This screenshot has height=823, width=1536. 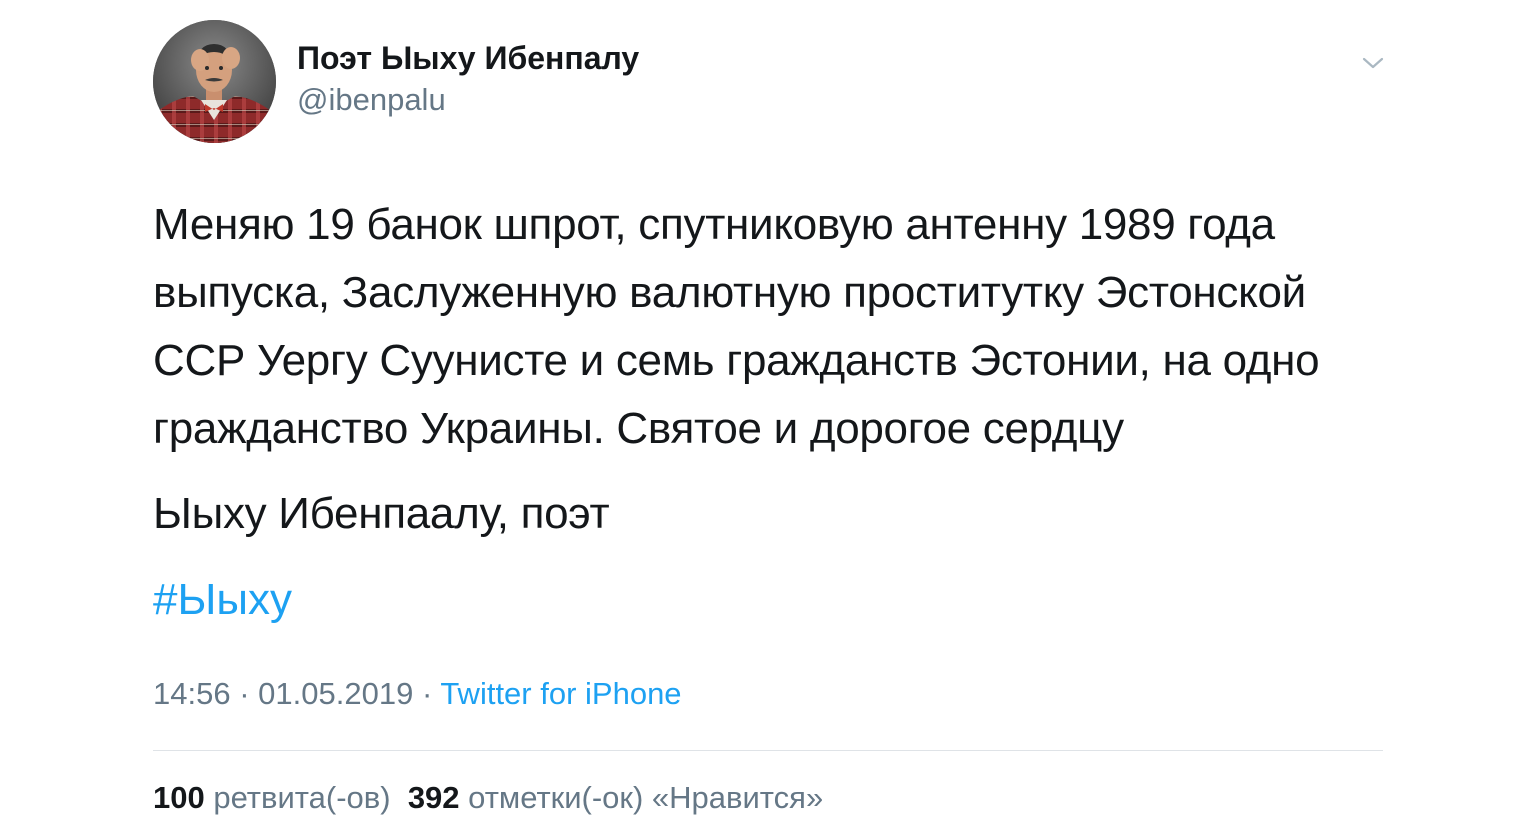 What do you see at coordinates (192, 693) in the screenshot?
I see `tweet-time: 14:56` at bounding box center [192, 693].